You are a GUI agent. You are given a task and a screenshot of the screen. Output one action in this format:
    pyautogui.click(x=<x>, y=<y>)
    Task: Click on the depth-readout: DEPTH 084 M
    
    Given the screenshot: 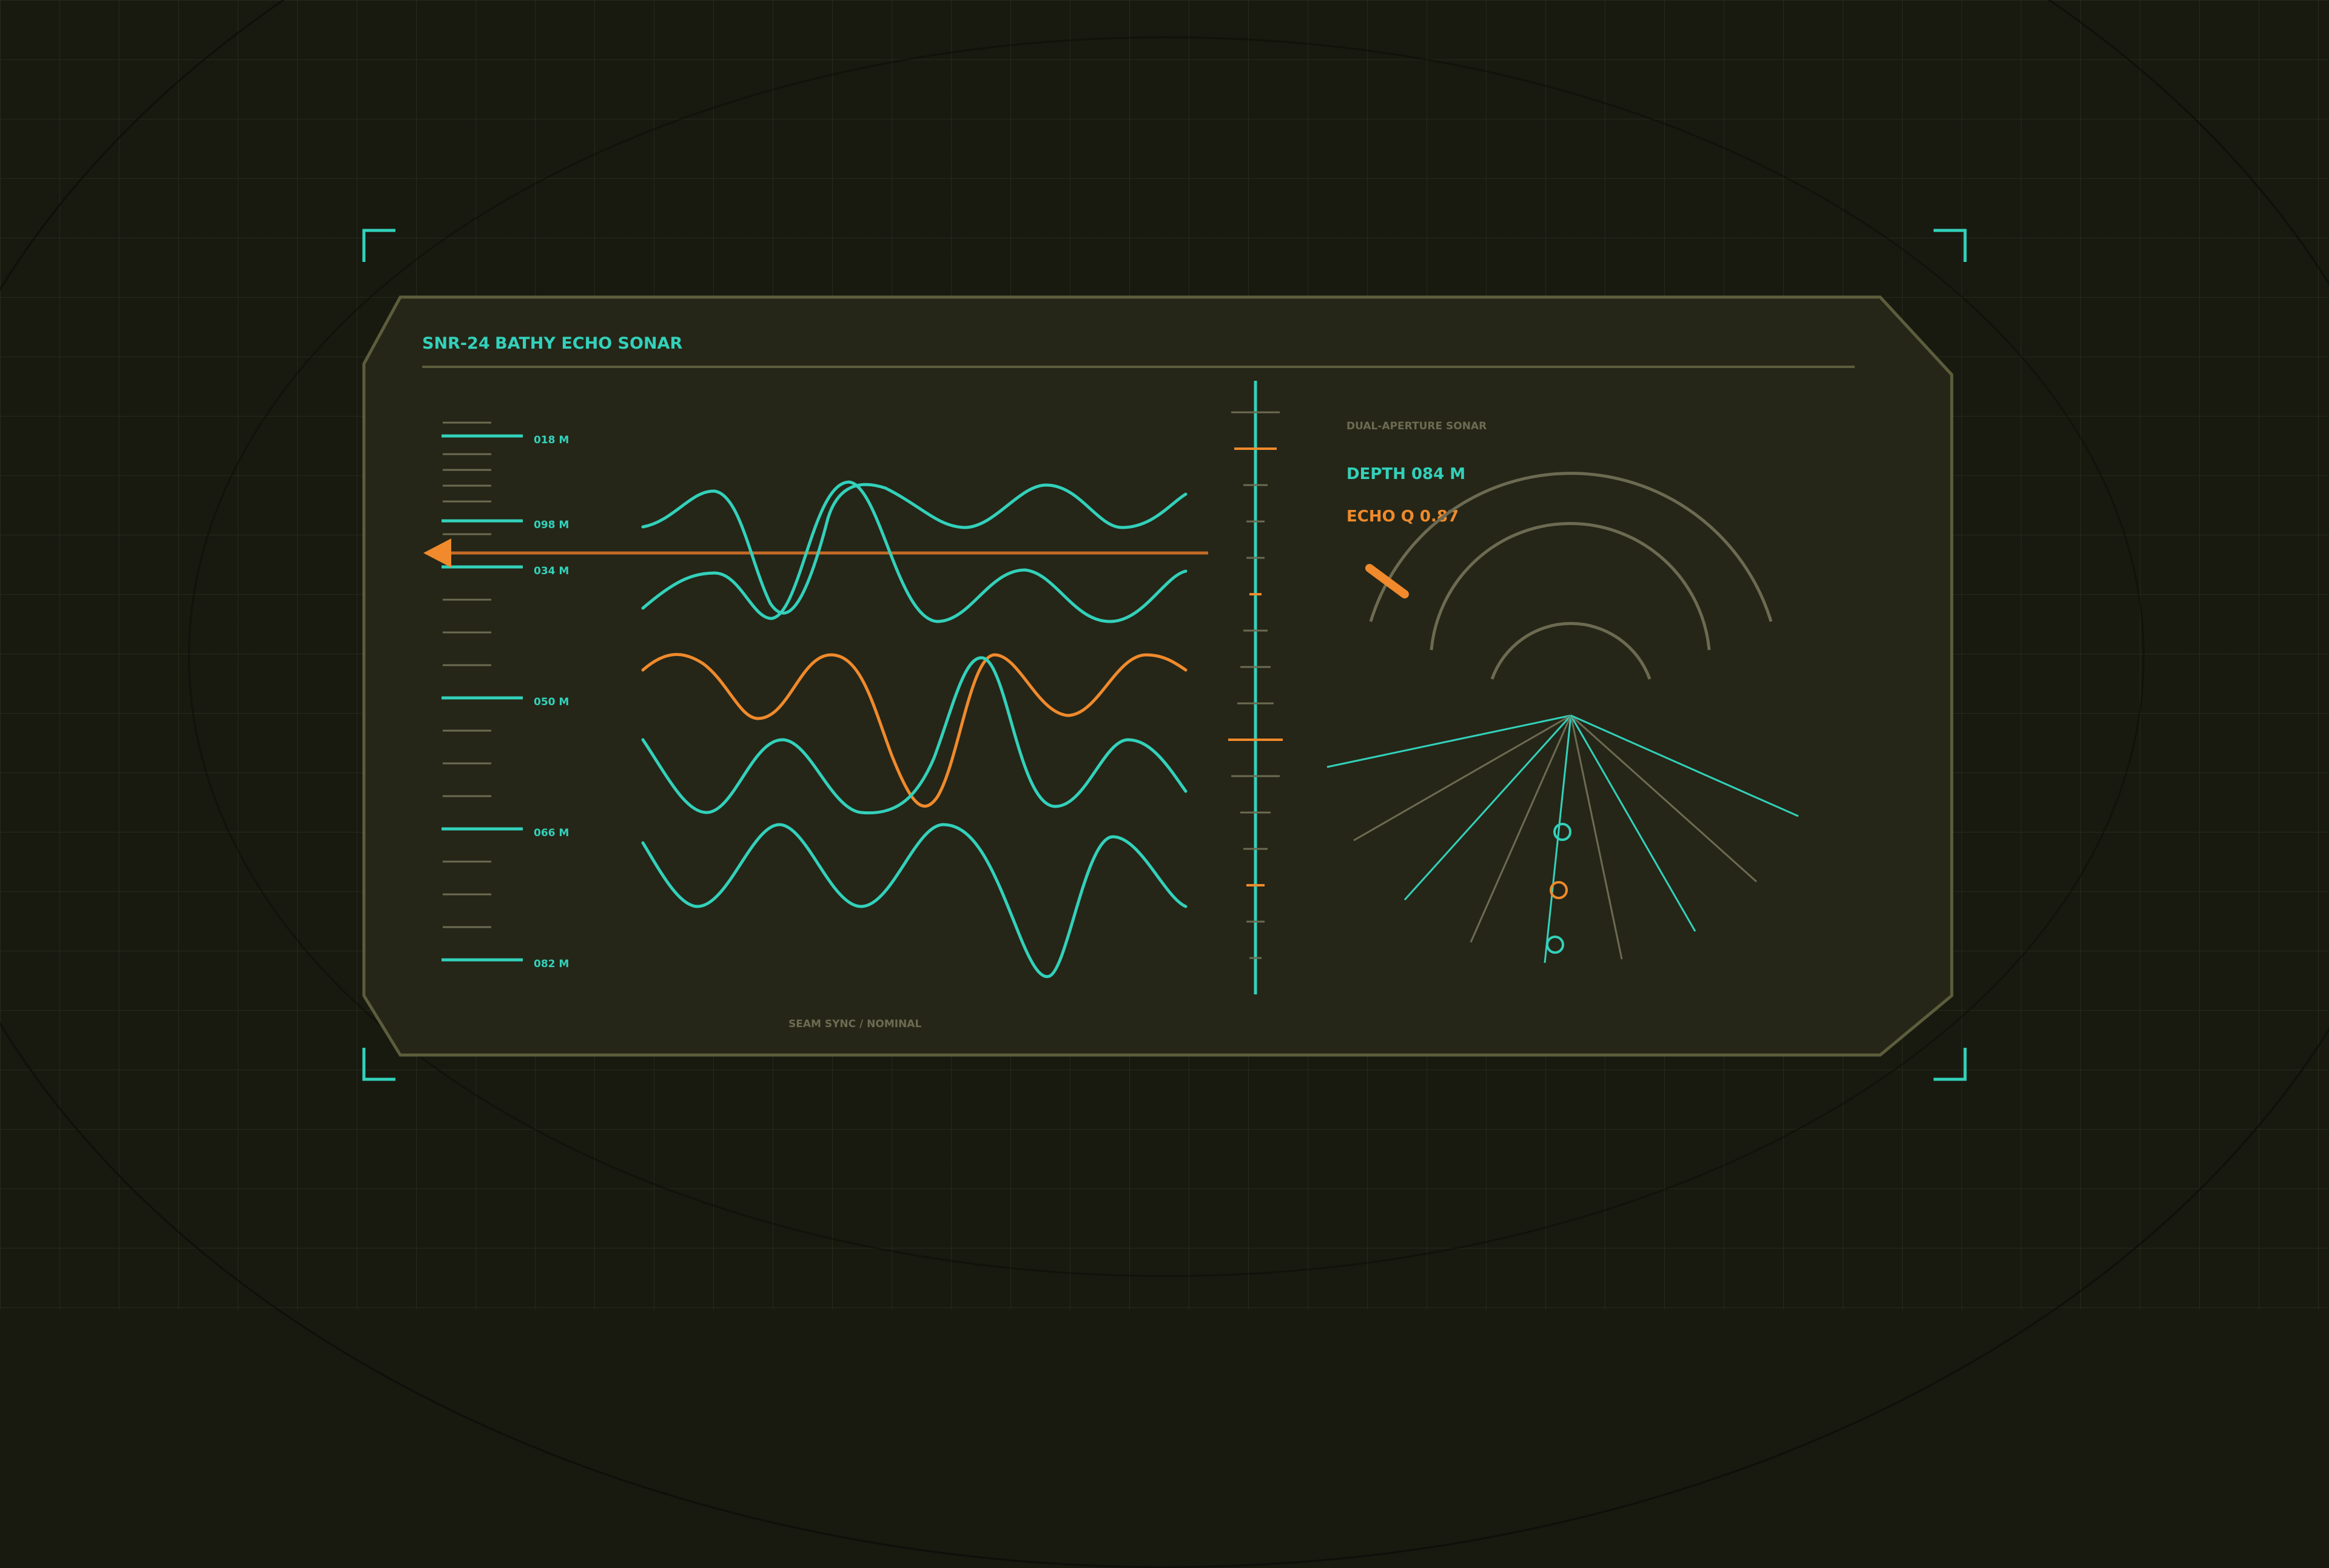 What is the action you would take?
    pyautogui.click(x=1406, y=474)
    